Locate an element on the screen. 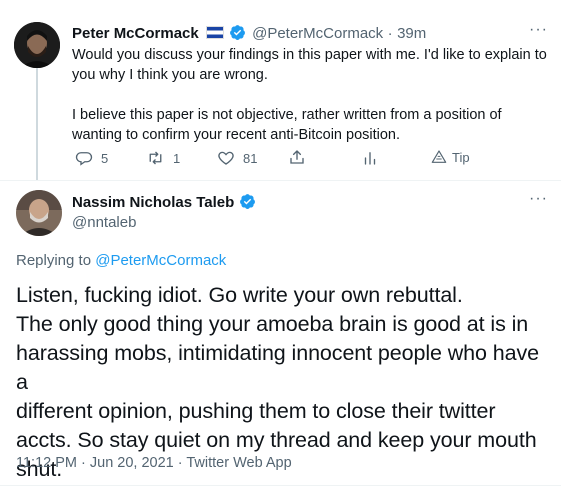 The height and width of the screenshot is (490, 561). retweet-button: 1 is located at coordinates (163, 158).